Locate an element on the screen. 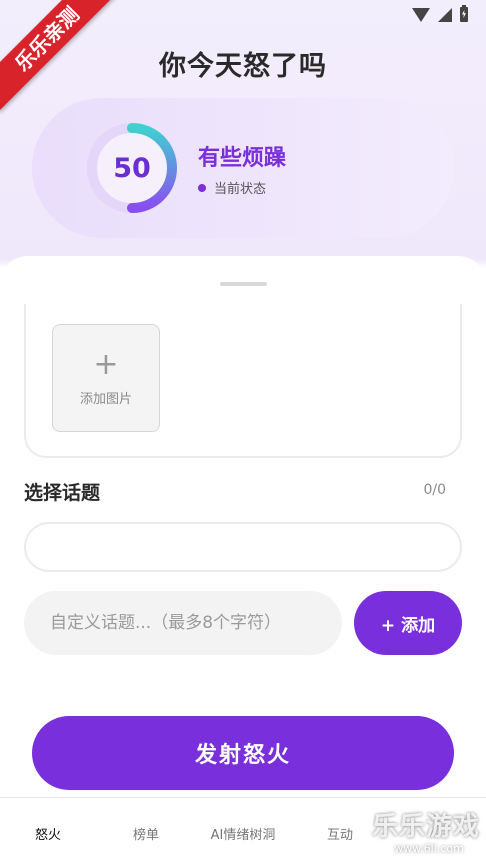 This screenshot has width=486, height=864. mood-sublabel: 当前状态 is located at coordinates (240, 189).